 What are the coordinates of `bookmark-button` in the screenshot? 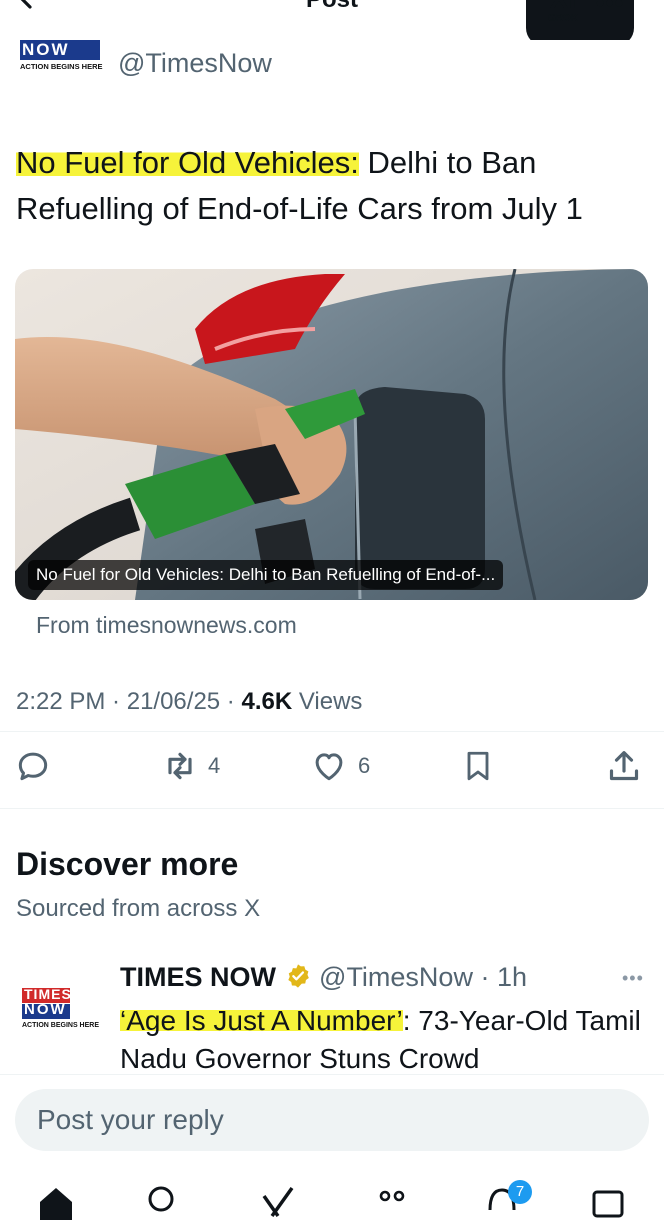 It's located at (478, 766).